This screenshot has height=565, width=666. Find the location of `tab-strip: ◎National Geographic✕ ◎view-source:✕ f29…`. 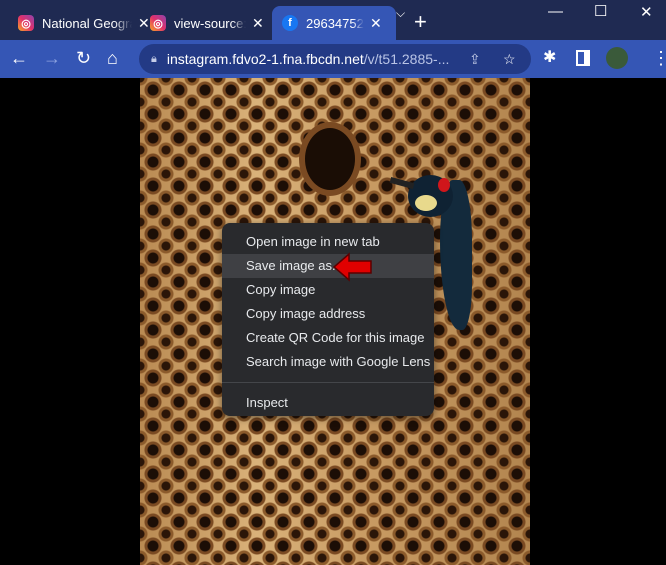

tab-strip: ◎National Geographic✕ ◎view-source:✕ f29… is located at coordinates (333, 20).